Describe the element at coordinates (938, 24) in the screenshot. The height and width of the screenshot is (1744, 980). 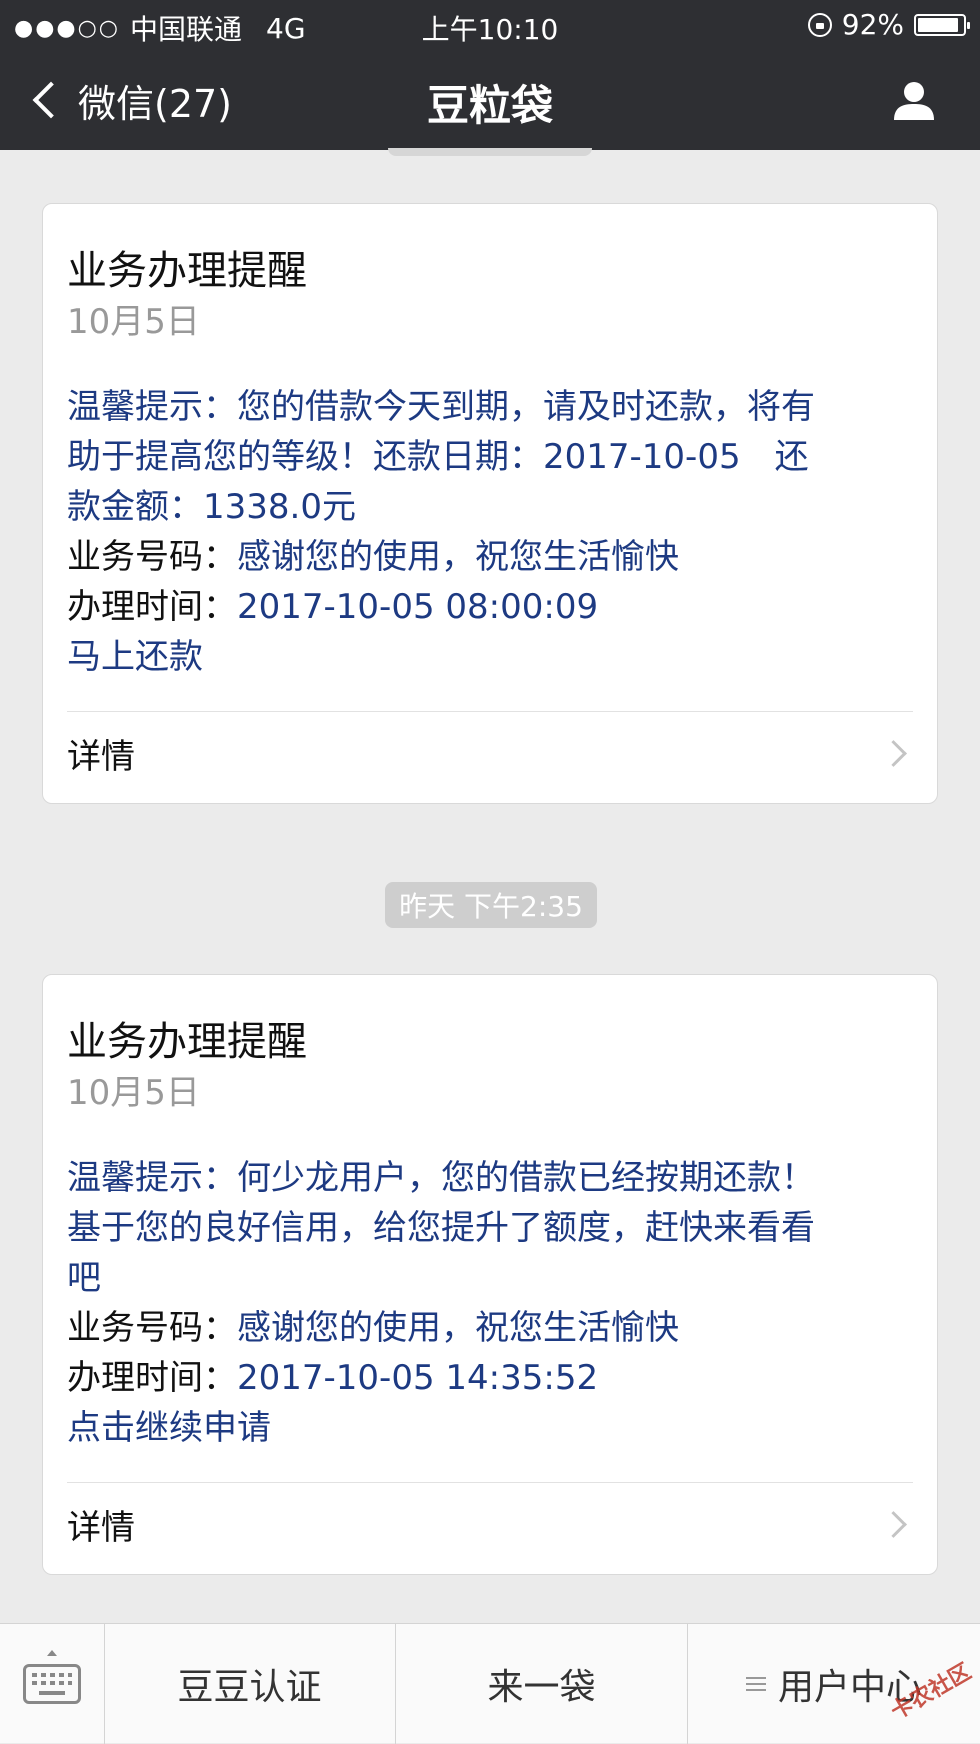
I see `battery-fill` at that location.